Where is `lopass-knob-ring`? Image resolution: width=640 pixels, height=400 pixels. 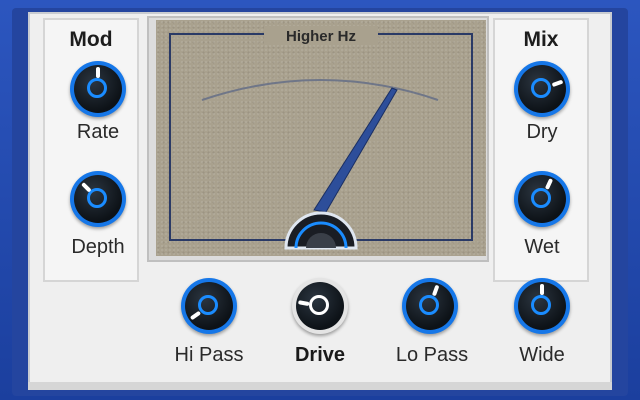 lopass-knob-ring is located at coordinates (429, 305).